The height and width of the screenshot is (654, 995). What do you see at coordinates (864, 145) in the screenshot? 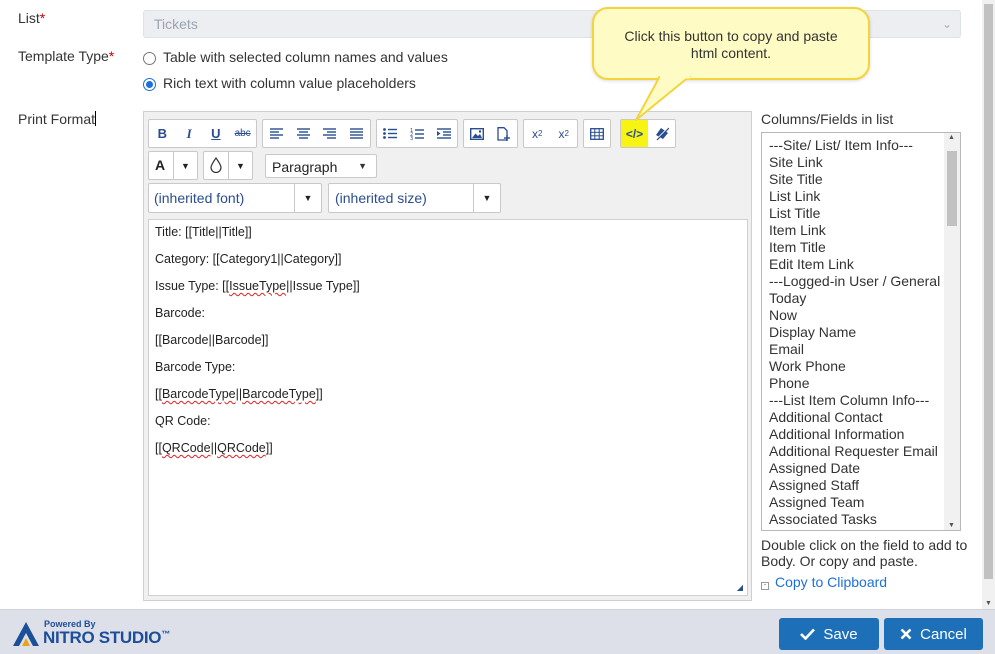
I see `column-field-item: ---Site/ List/ Item Info---` at bounding box center [864, 145].